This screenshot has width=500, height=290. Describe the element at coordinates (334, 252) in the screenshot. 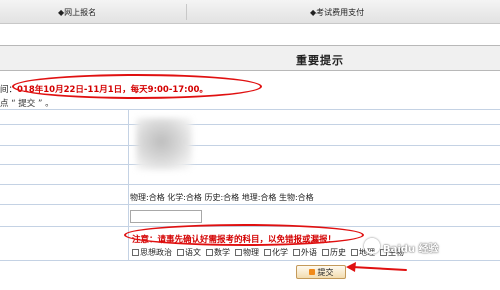

I see `subject-option: 历史` at that location.